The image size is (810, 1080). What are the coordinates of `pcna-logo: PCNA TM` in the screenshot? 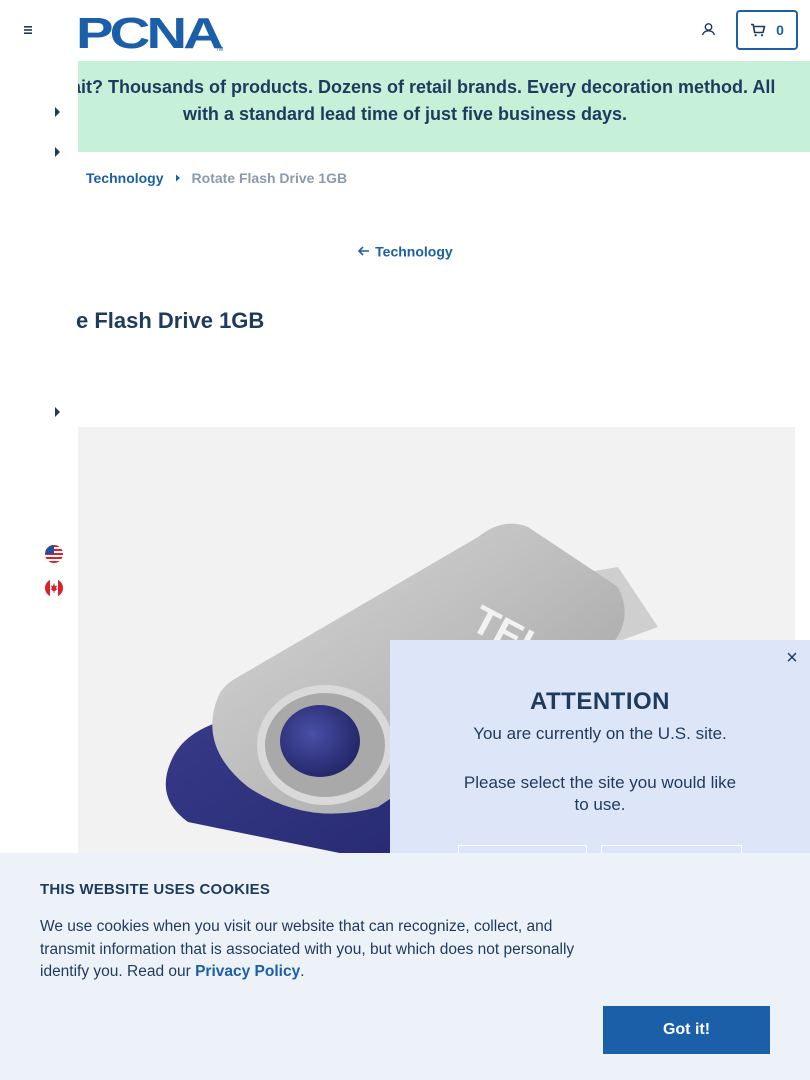 It's located at (150, 31).